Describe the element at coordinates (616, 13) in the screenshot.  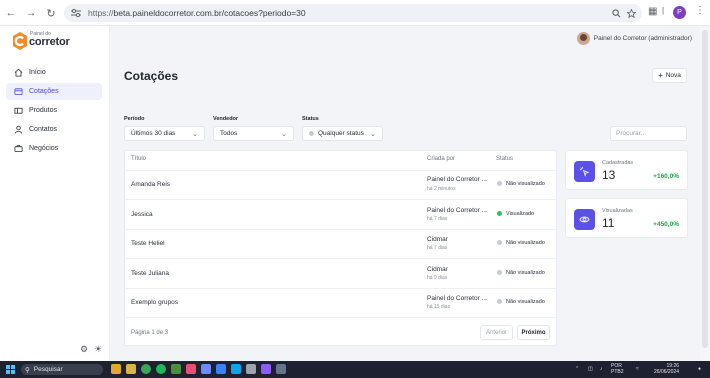
I see `zoom-icon` at that location.